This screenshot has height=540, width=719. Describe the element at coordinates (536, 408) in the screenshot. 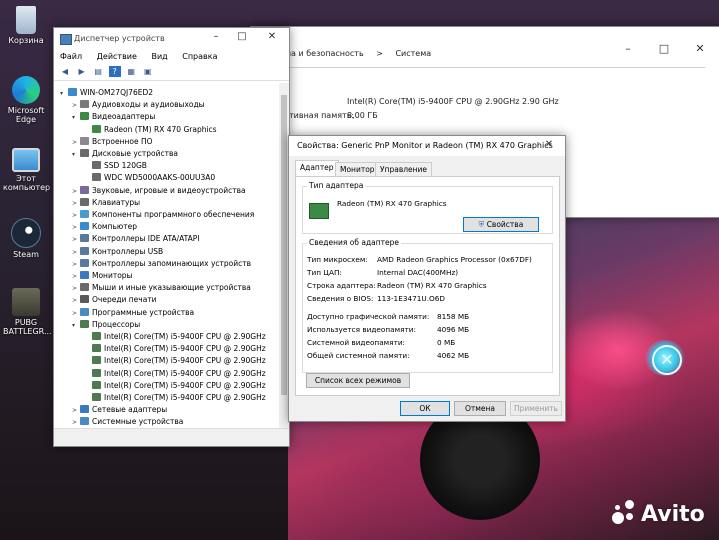

I see `apply-button: Применить` at that location.